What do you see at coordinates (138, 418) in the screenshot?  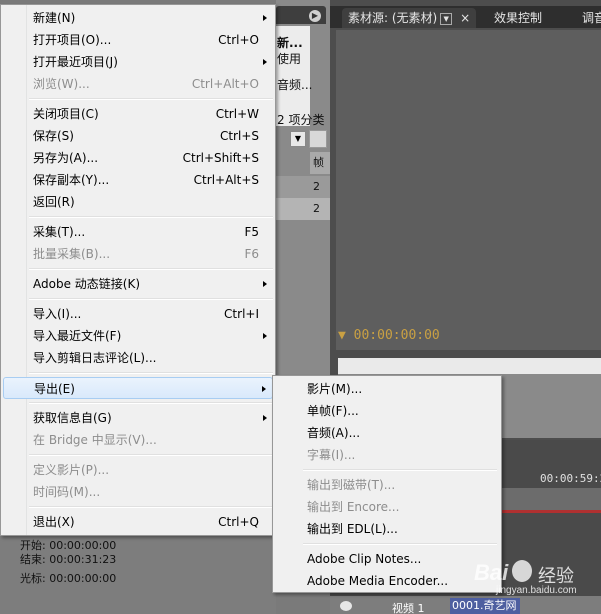 I see `file-menu-item-16: 获取信息自(G)` at bounding box center [138, 418].